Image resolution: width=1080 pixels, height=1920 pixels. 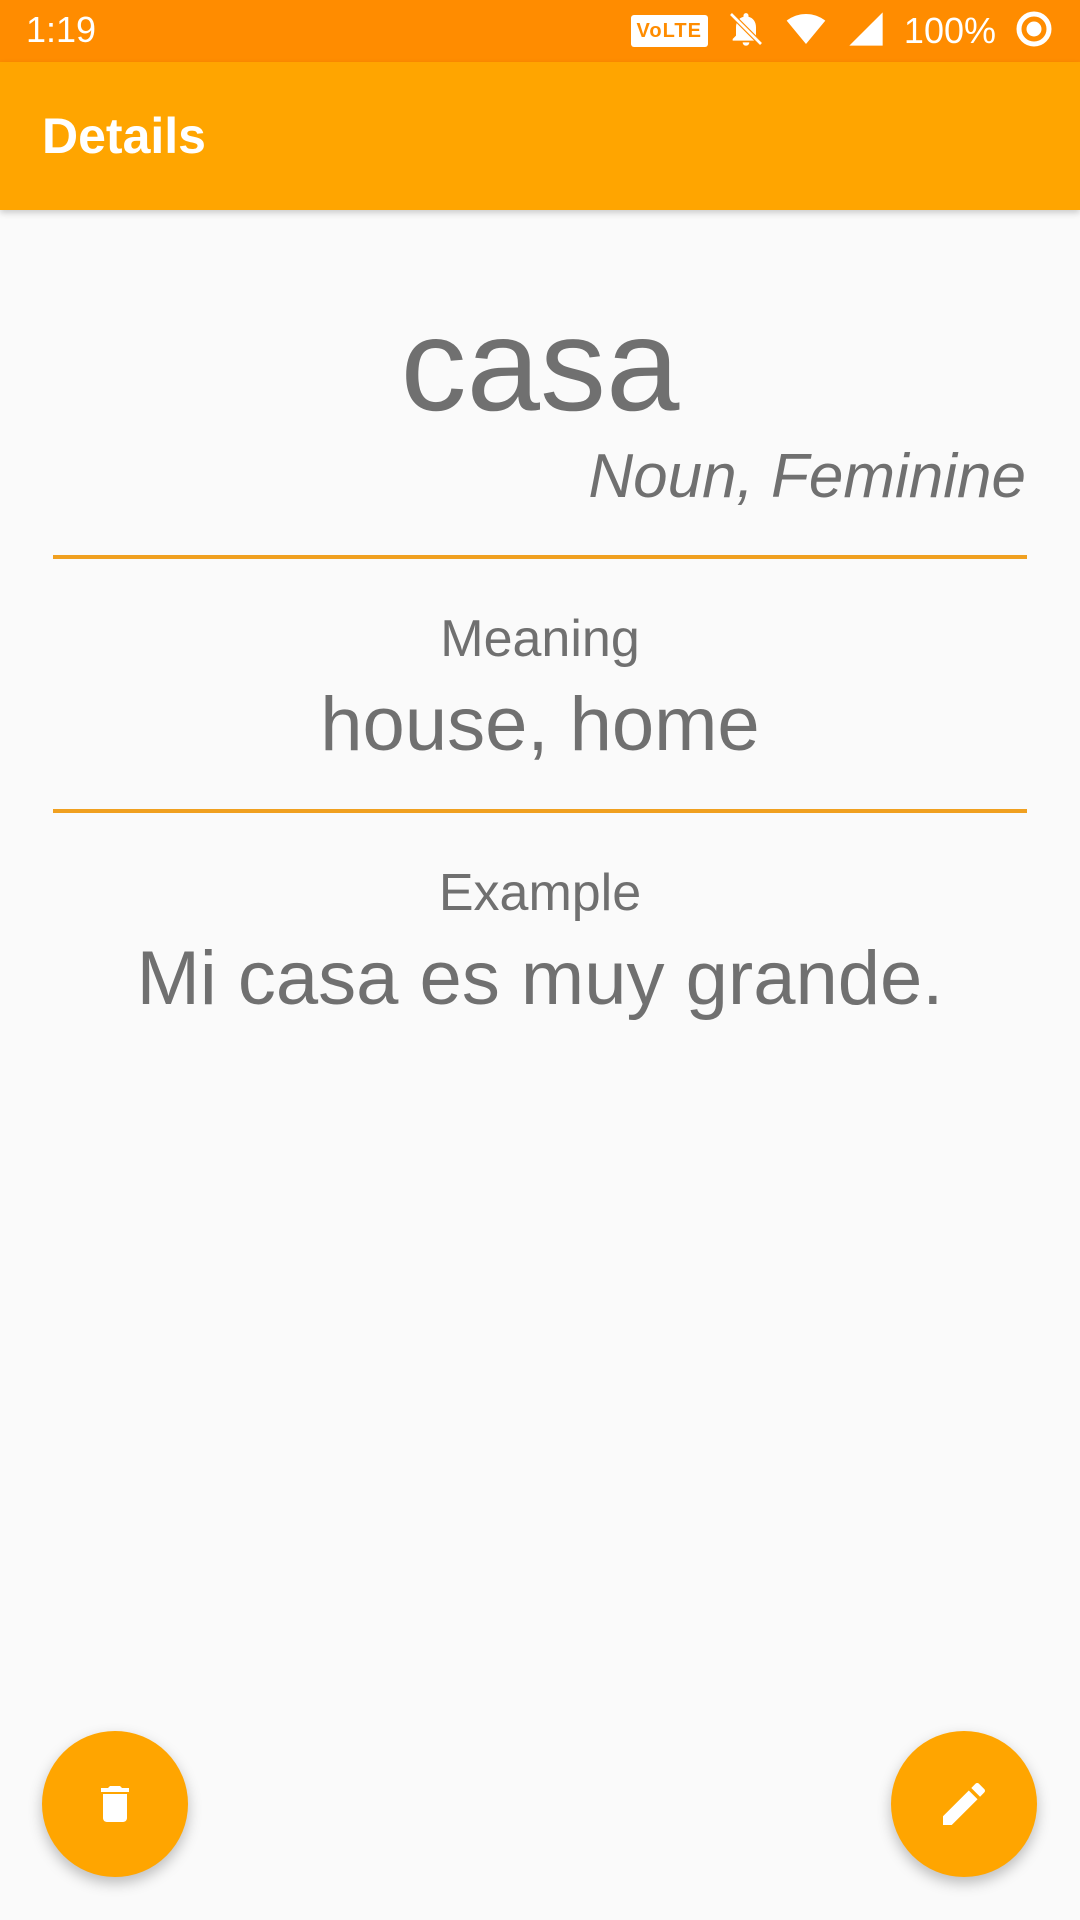 I want to click on status-time: 1:19, so click(x=61, y=29).